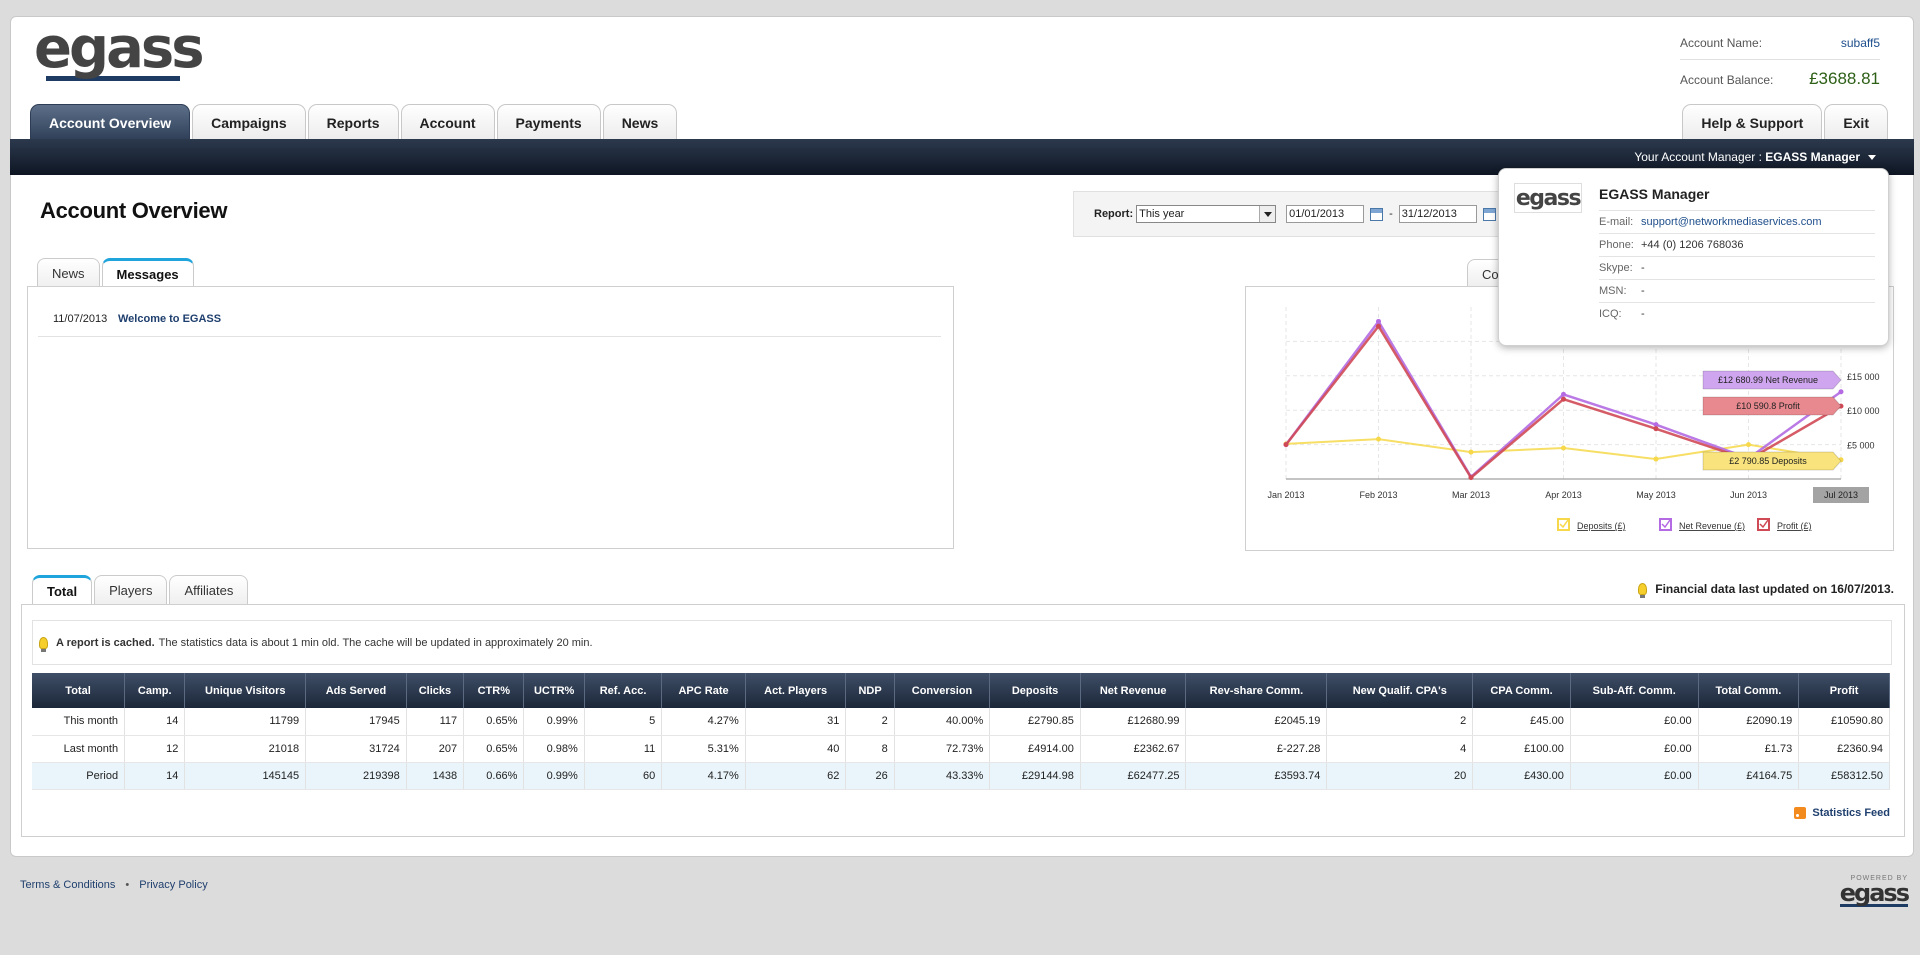  I want to click on column-header: Total Comm., so click(1749, 690).